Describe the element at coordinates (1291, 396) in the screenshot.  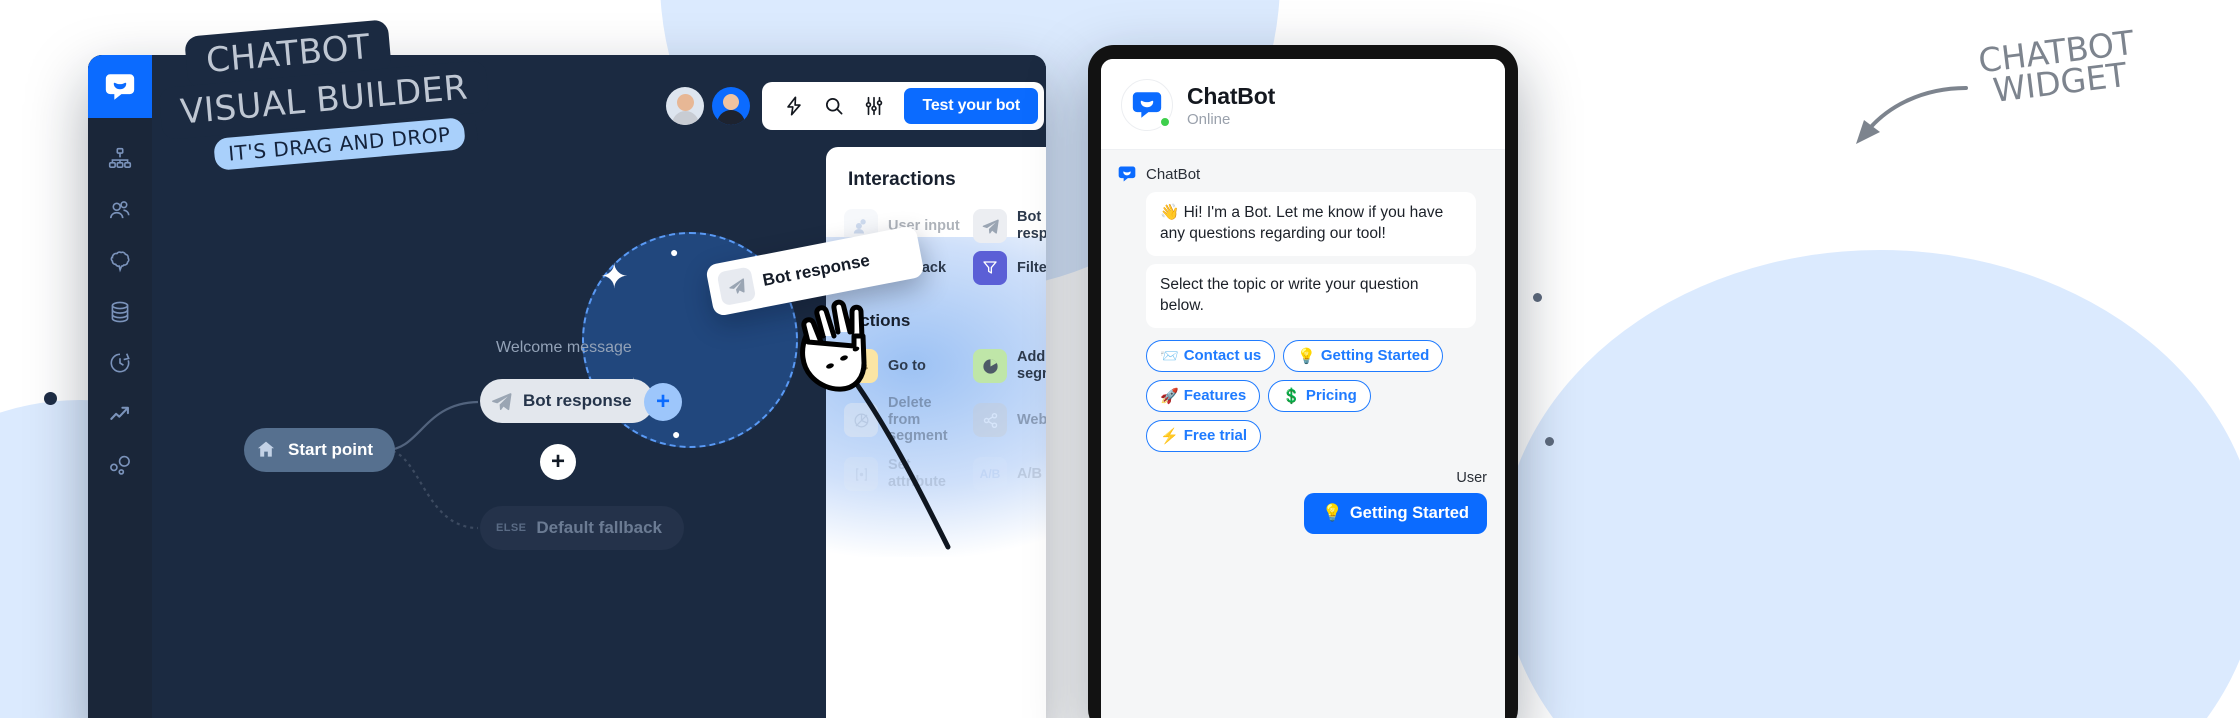
I see `money-emoji: 💲` at that location.